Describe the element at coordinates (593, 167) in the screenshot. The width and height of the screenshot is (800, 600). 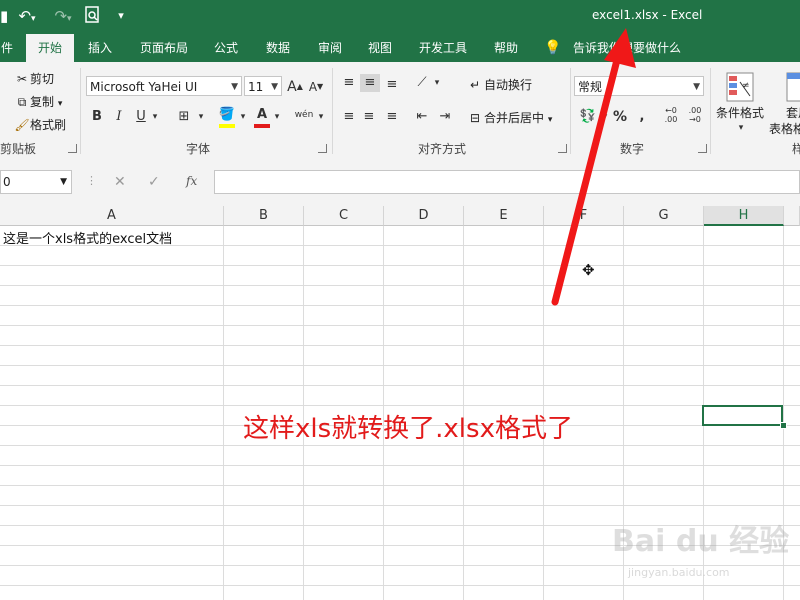
I see `annotation-arrow` at that location.